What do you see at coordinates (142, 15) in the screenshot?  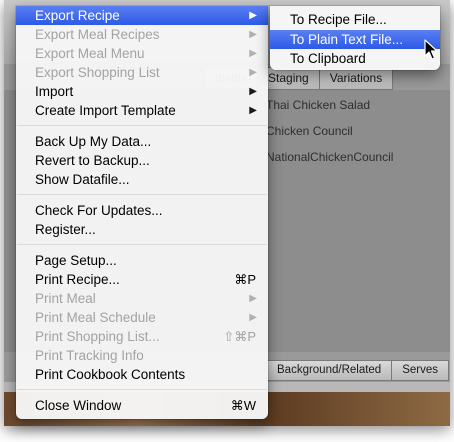 I see `menu-item-export-recipe: Export Recipe ▶` at bounding box center [142, 15].